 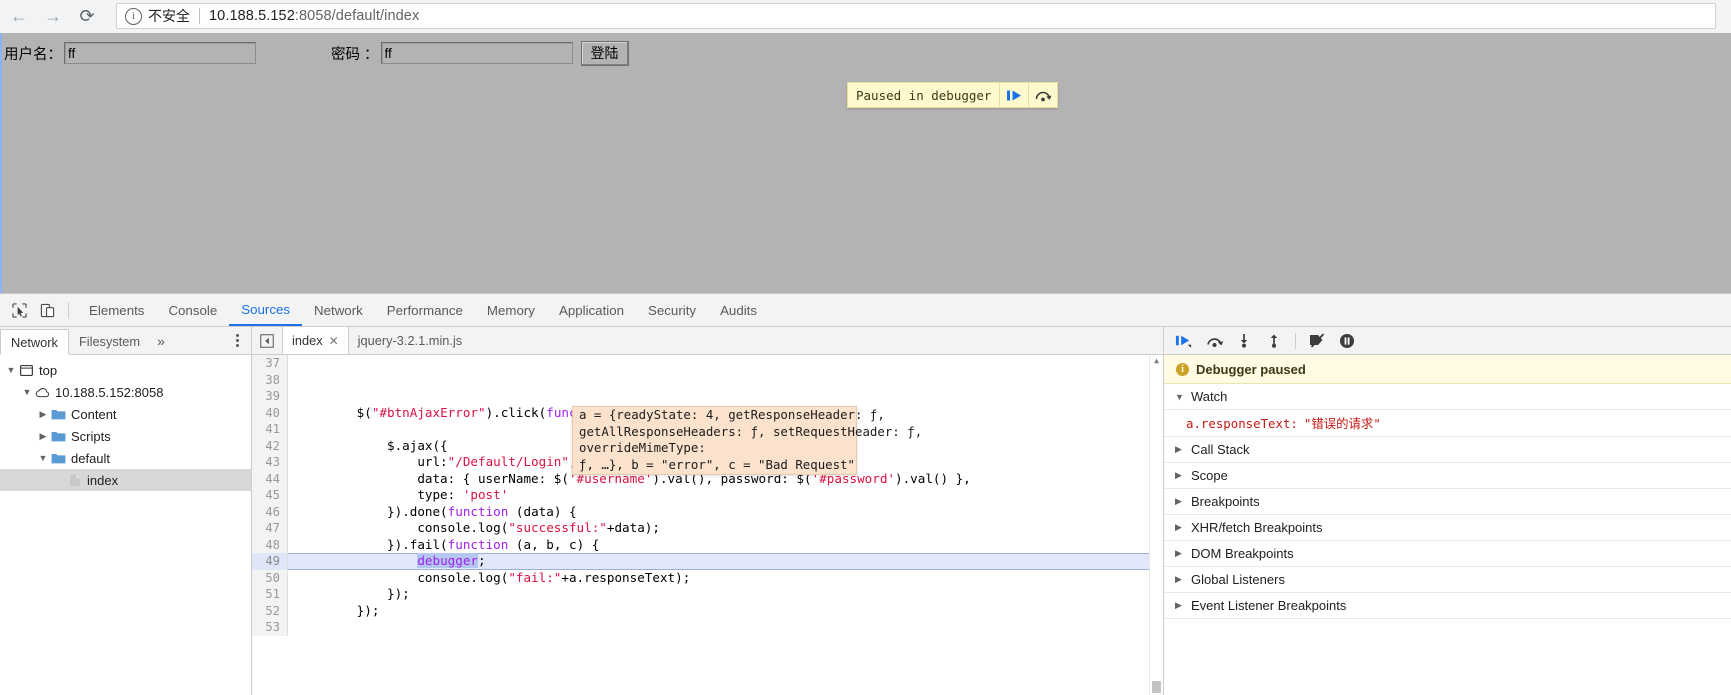 I want to click on navigator-tab-network: Network, so click(x=34, y=342).